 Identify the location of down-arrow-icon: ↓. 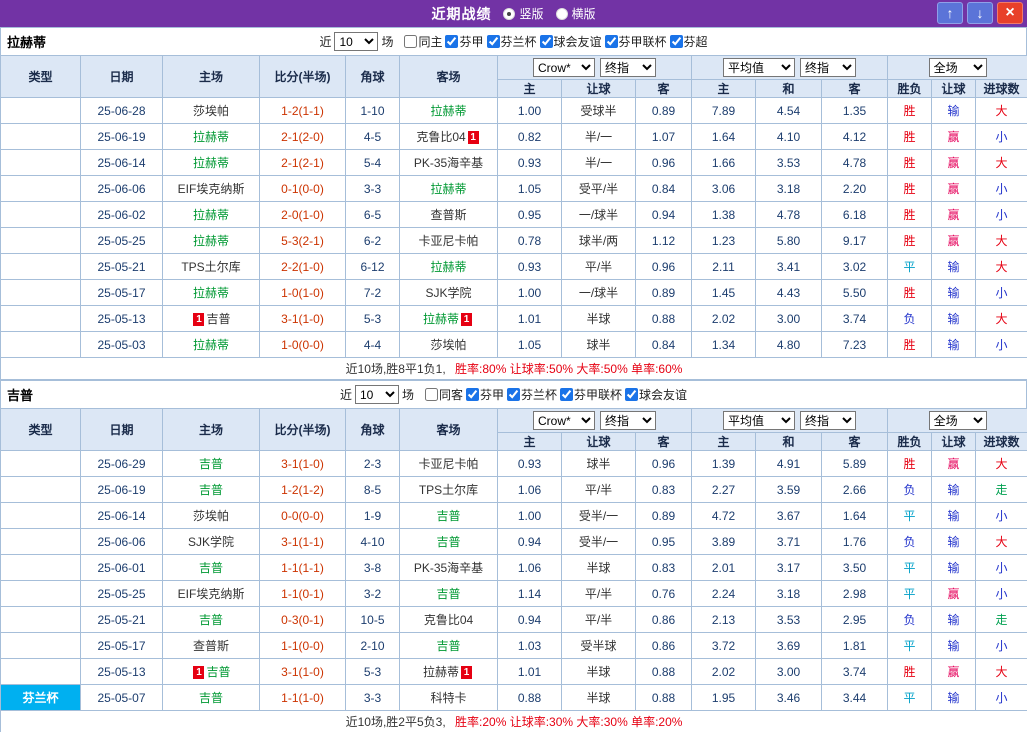
(980, 13).